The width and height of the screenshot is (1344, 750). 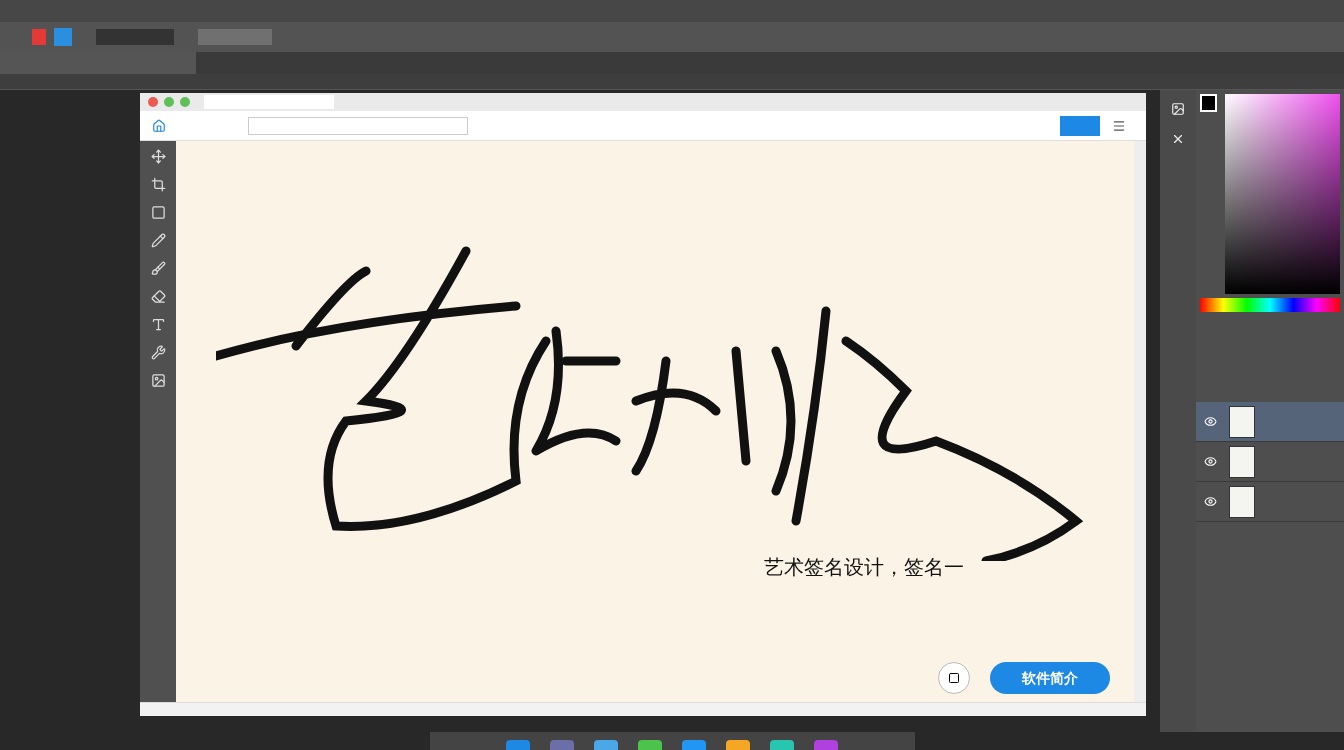 What do you see at coordinates (1178, 109) in the screenshot?
I see `panel-icon` at bounding box center [1178, 109].